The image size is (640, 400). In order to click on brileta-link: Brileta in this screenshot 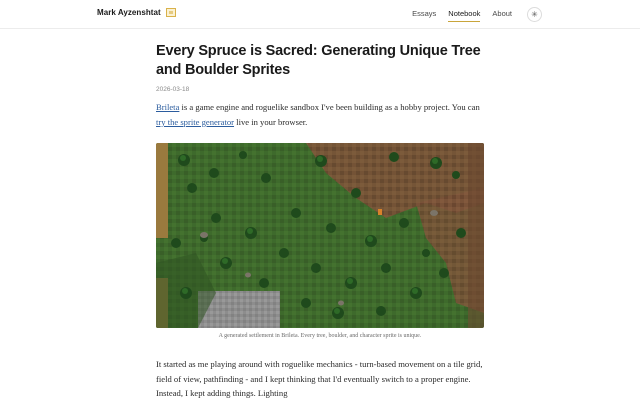, I will do `click(167, 107)`.